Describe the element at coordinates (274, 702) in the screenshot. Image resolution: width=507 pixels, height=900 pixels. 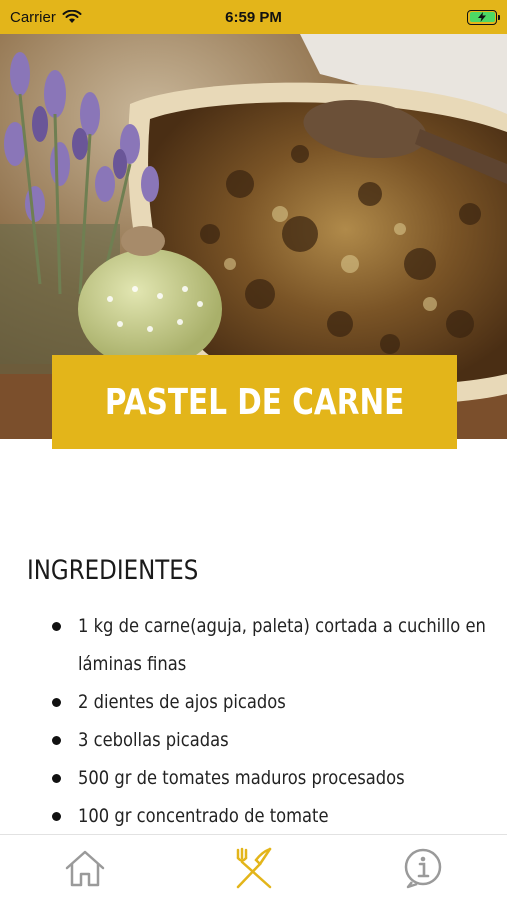
I see `ingredient-item: 2 dientes de ajos picados` at that location.